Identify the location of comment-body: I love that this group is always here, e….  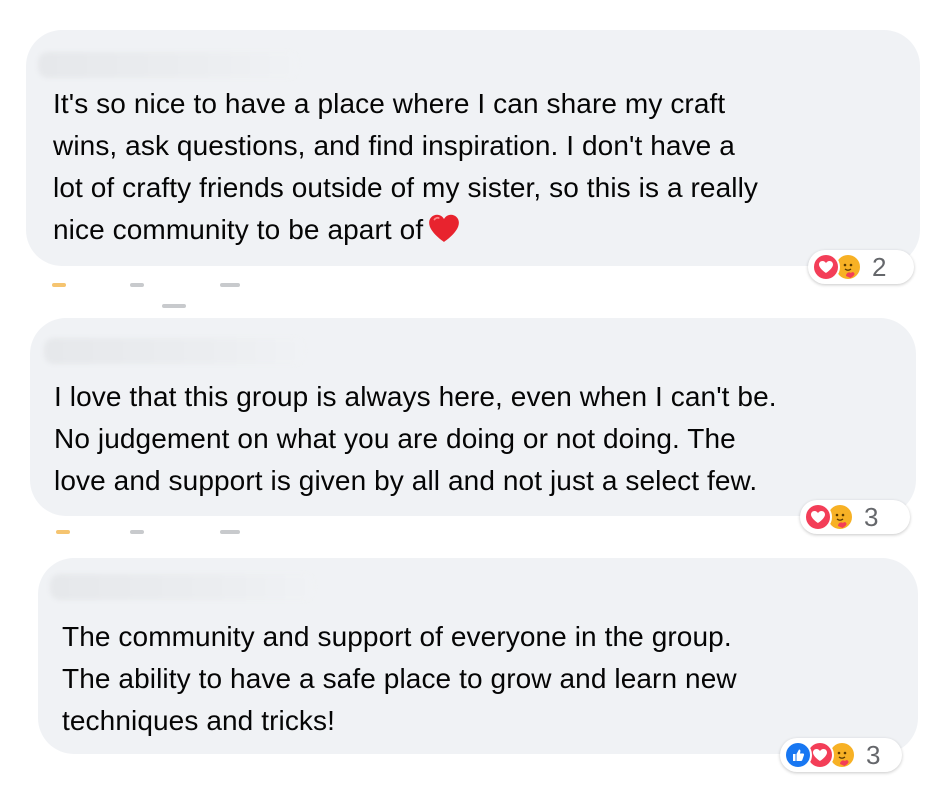
(415, 438).